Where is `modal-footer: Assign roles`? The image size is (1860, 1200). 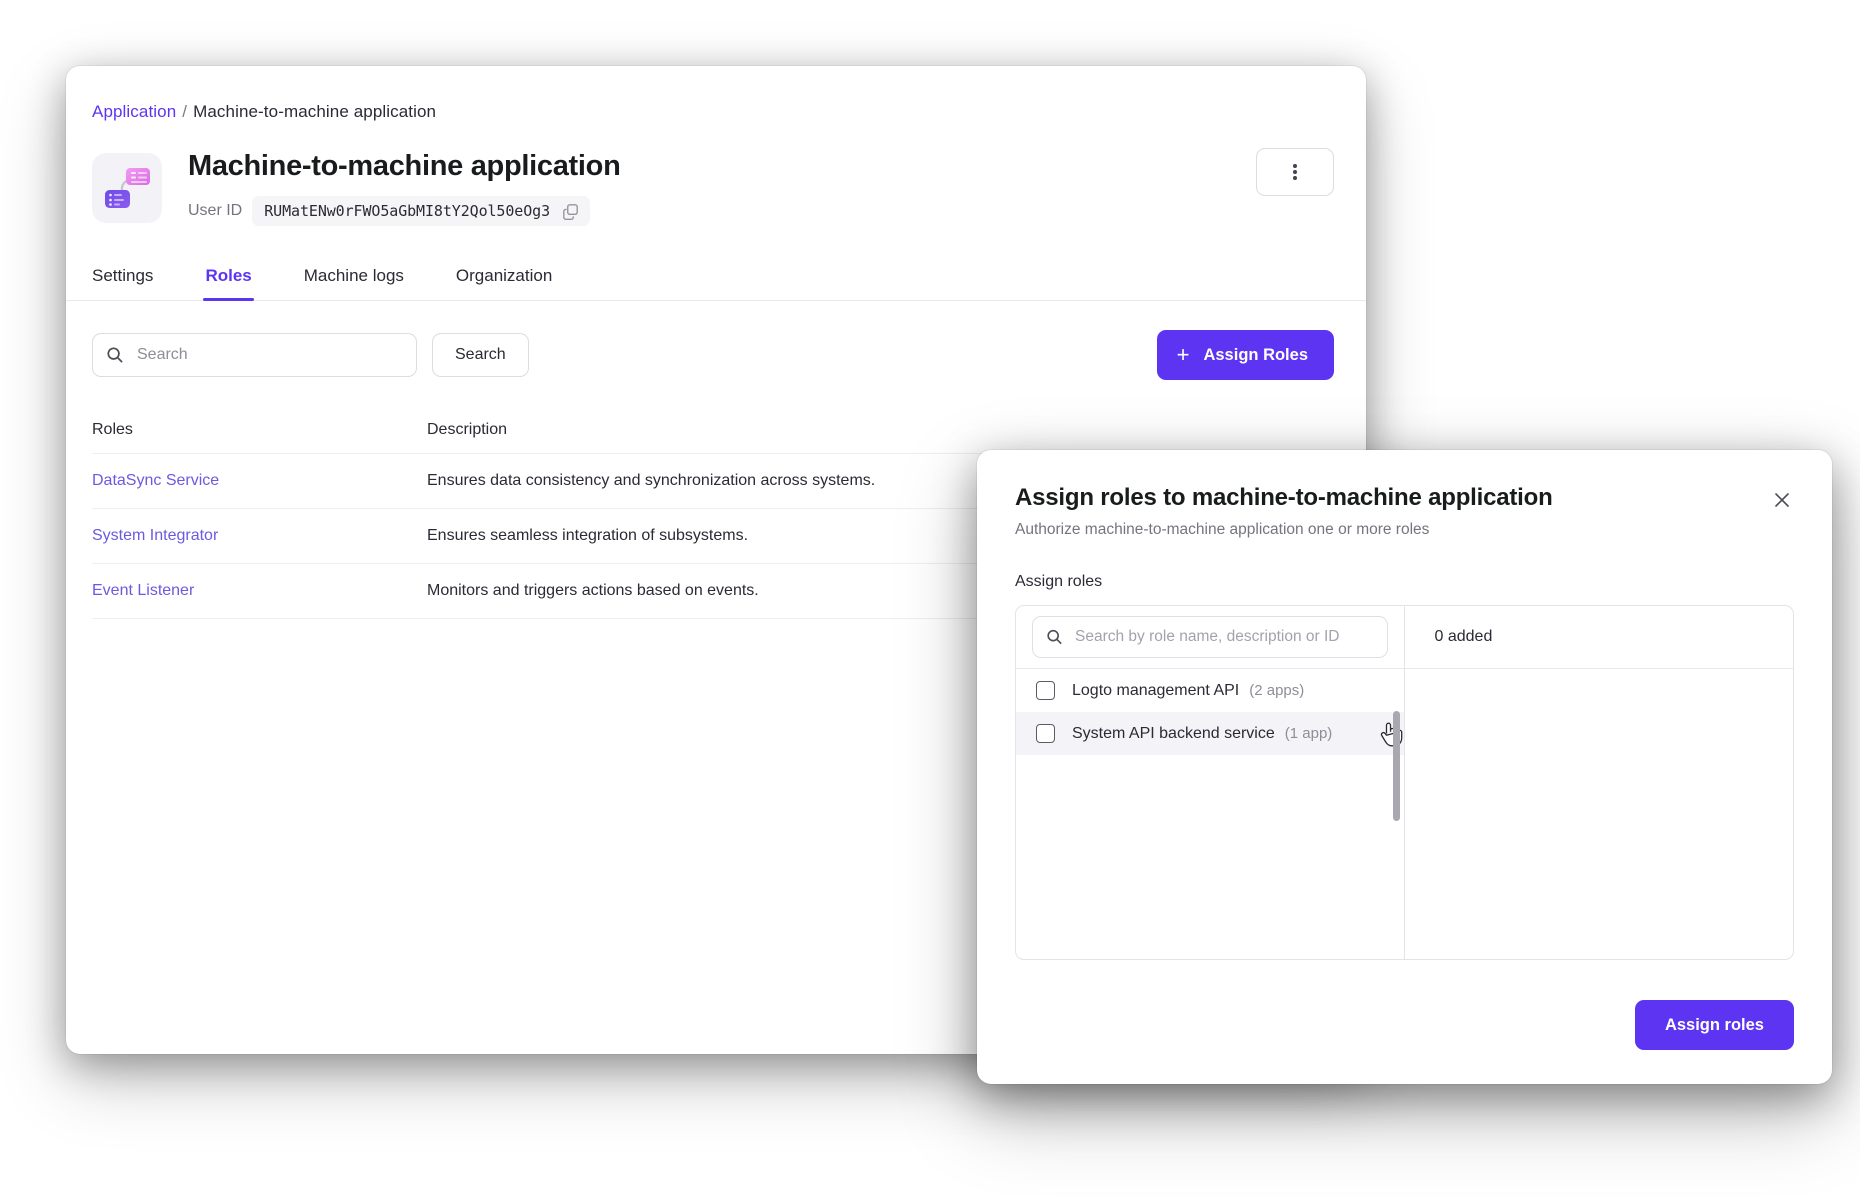
modal-footer: Assign roles is located at coordinates (1714, 1025).